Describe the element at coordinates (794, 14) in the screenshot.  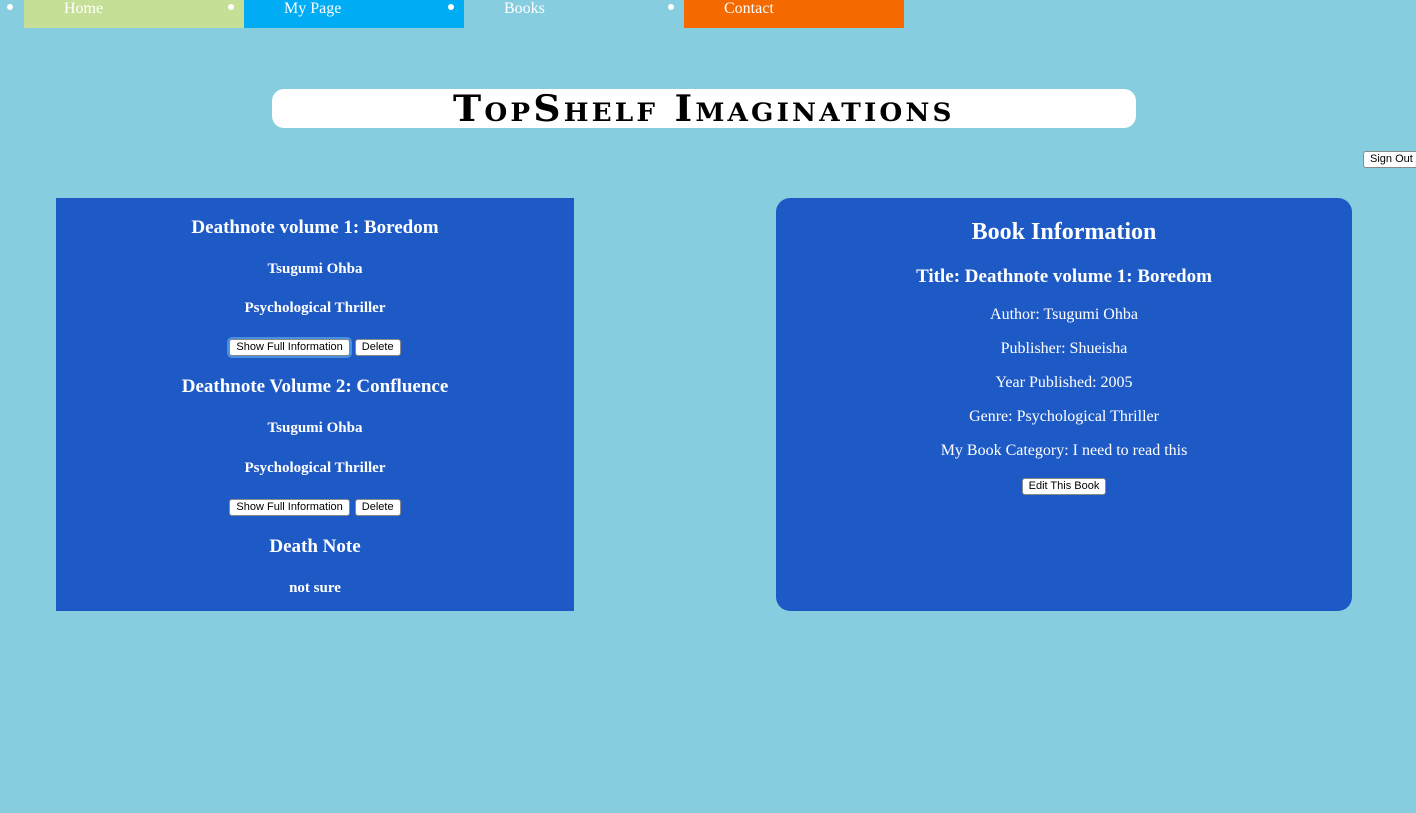
I see `nav-item-contact: Contact` at that location.